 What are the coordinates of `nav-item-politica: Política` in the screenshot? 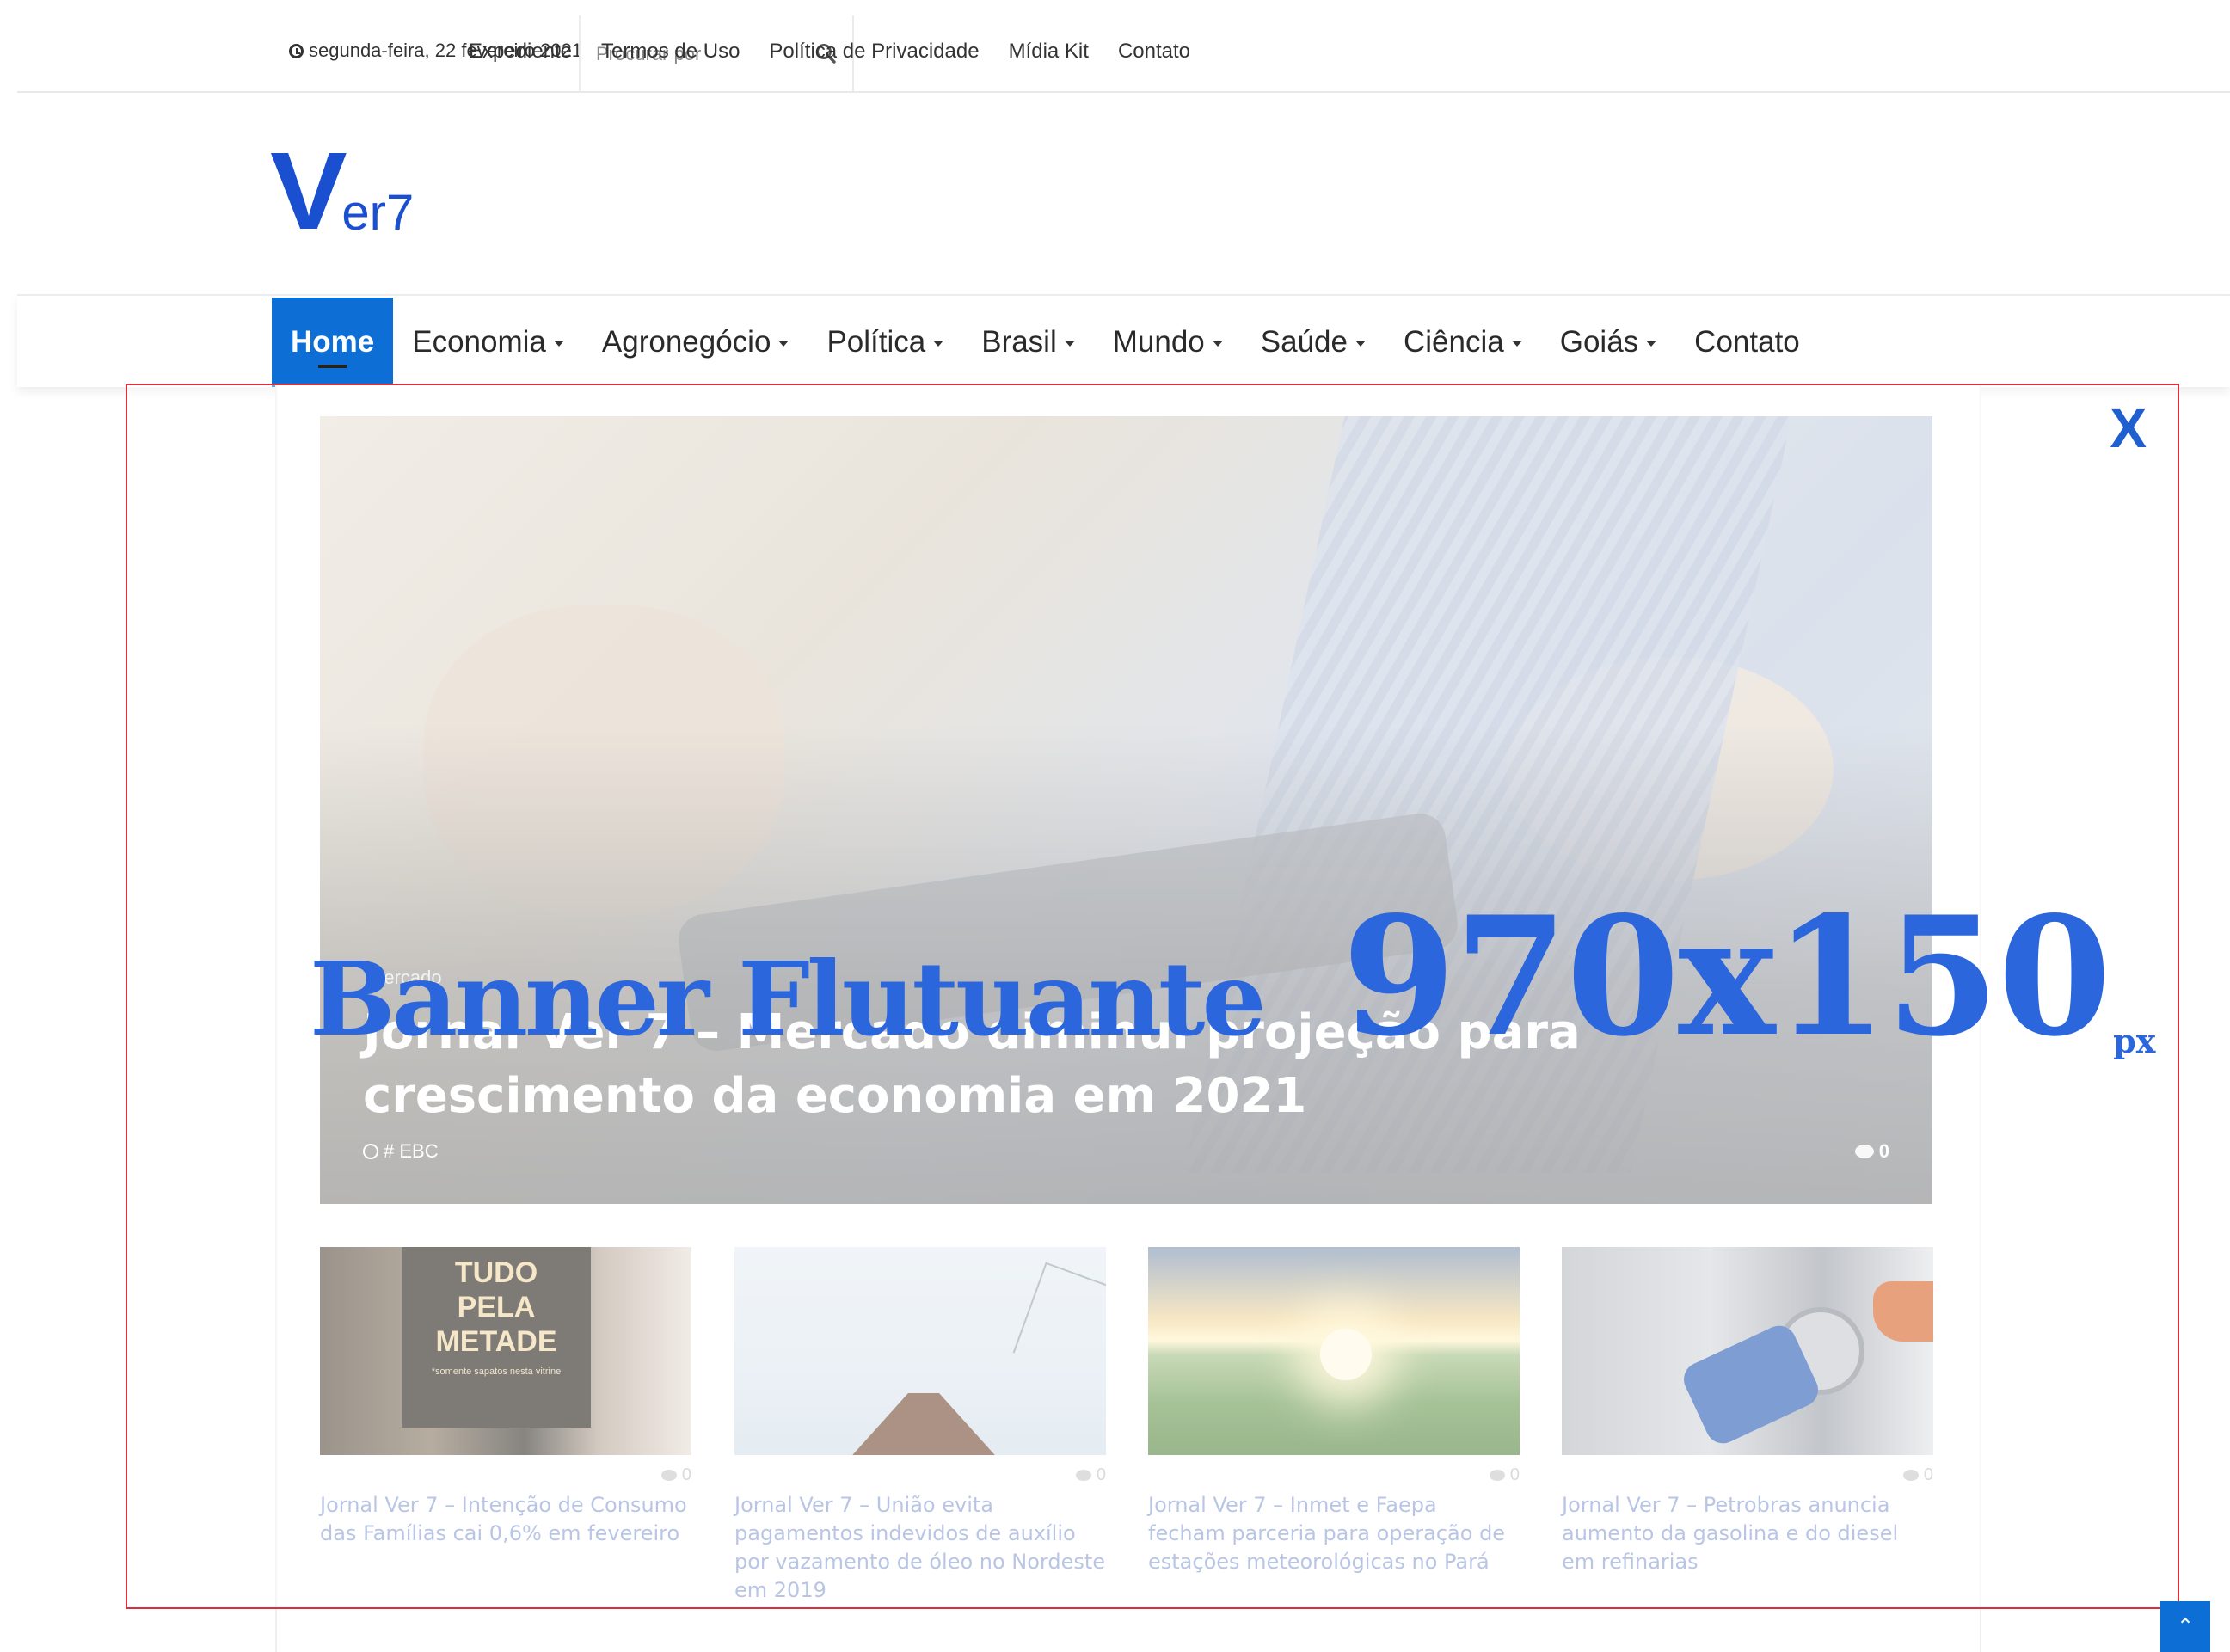 It's located at (885, 342).